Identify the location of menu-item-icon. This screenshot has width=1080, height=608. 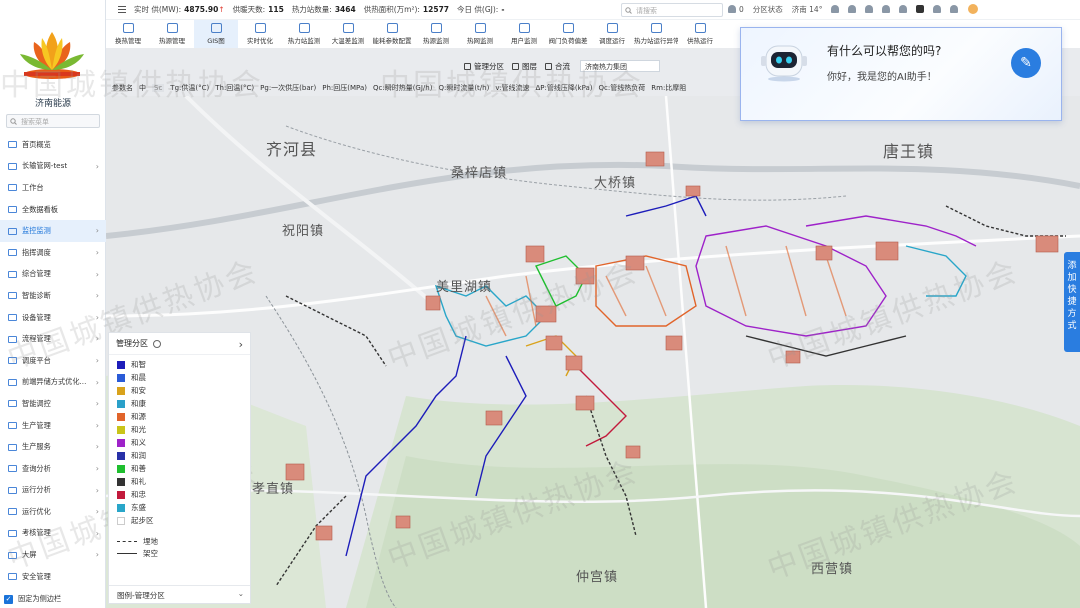
(12, 512).